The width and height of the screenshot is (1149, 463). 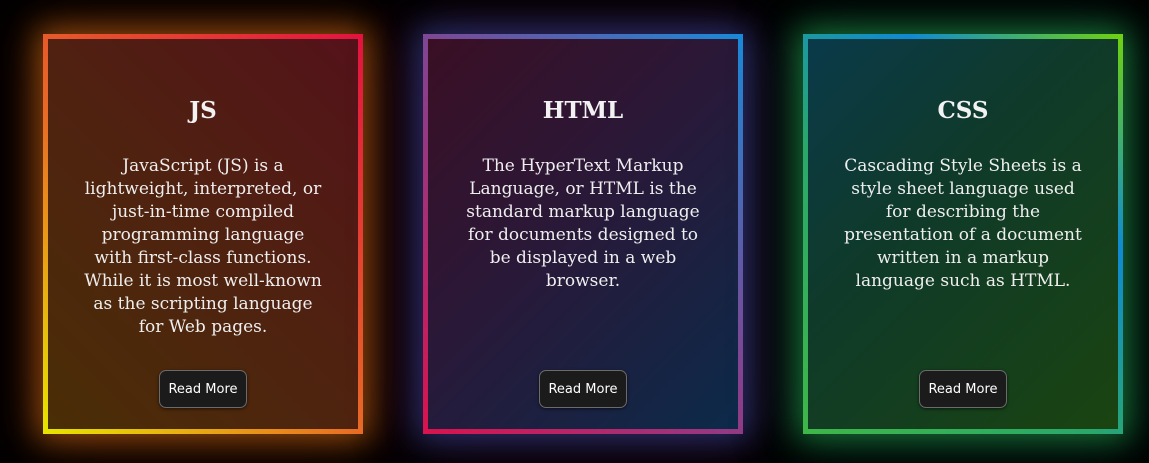 I want to click on card-title: CSS, so click(x=963, y=110).